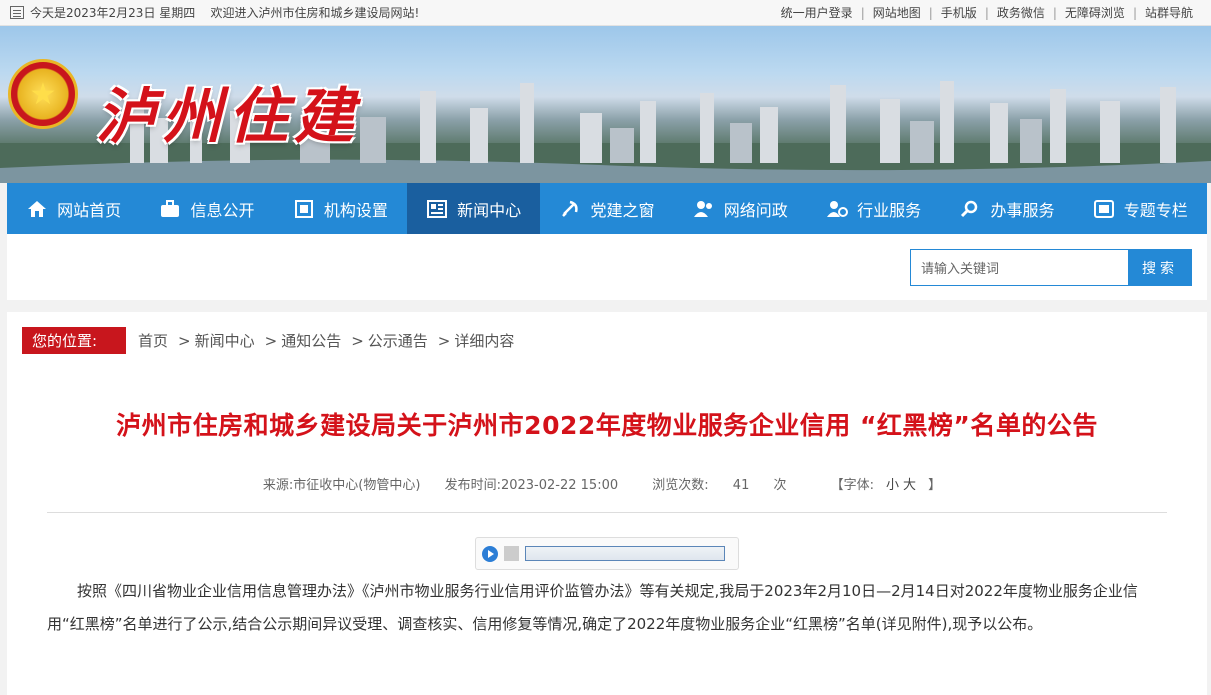 The height and width of the screenshot is (695, 1211). I want to click on article-publish-time: 发布时间:2023-02-22 15:00, so click(531, 485).